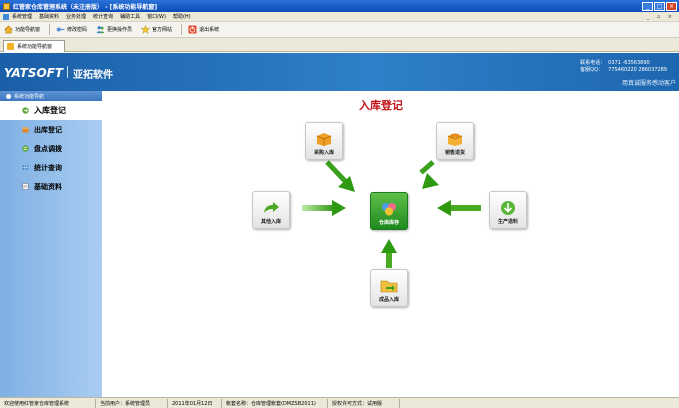  Describe the element at coordinates (339, 45) in the screenshot. I see `document-tabs: 系统功能导航窗` at that location.